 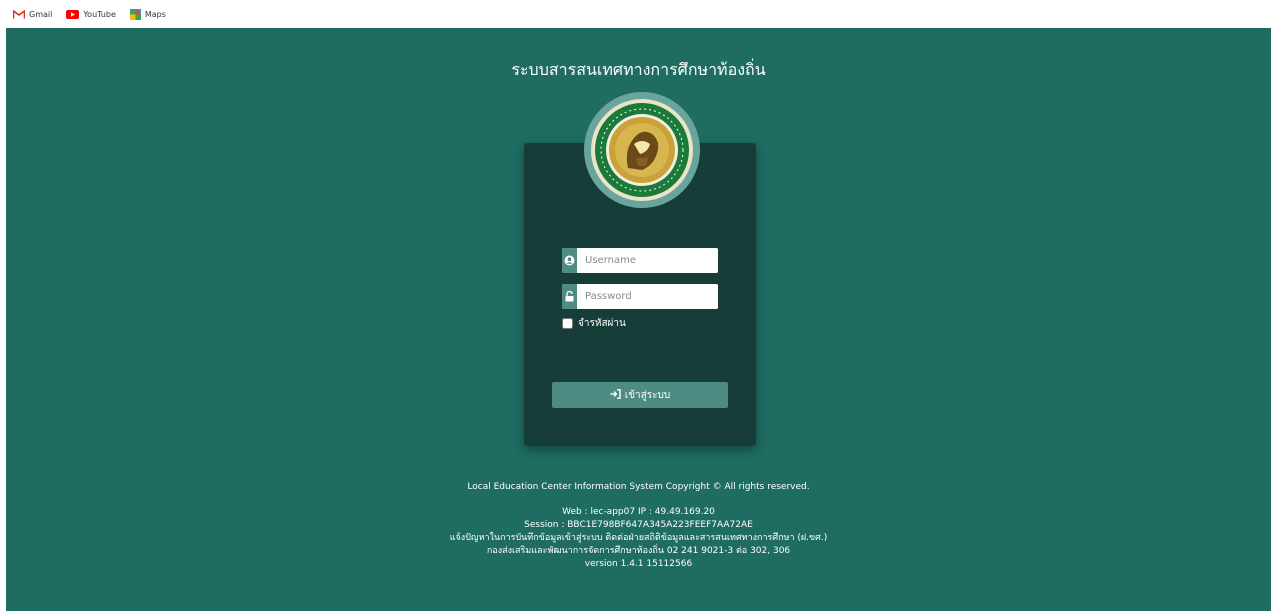 What do you see at coordinates (73, 14) in the screenshot?
I see `youtube-icon` at bounding box center [73, 14].